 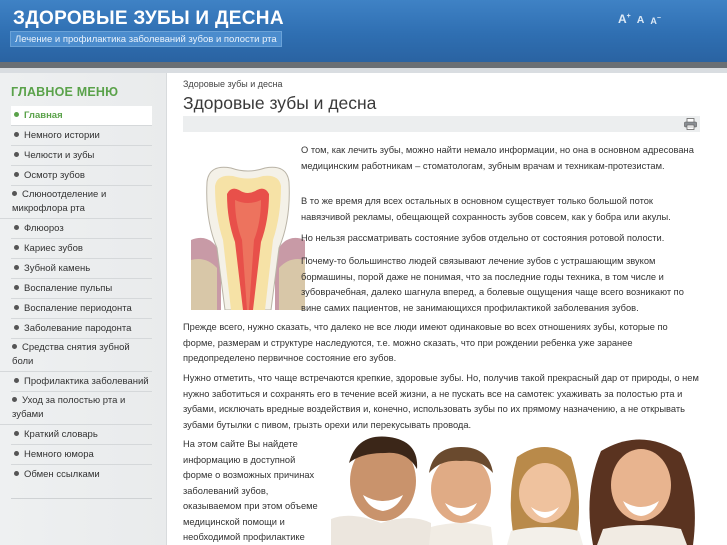 What do you see at coordinates (81, 176) in the screenshot?
I see `menu-item-exam: Осмотр зубов` at bounding box center [81, 176].